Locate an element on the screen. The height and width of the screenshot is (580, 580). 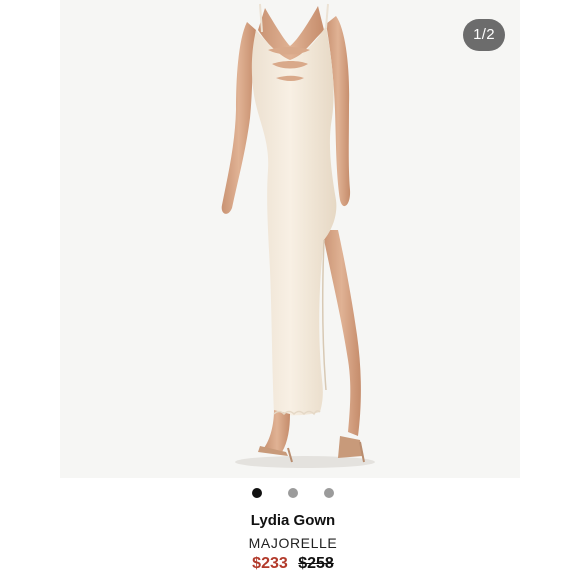
carousel-dots is located at coordinates (290, 494).